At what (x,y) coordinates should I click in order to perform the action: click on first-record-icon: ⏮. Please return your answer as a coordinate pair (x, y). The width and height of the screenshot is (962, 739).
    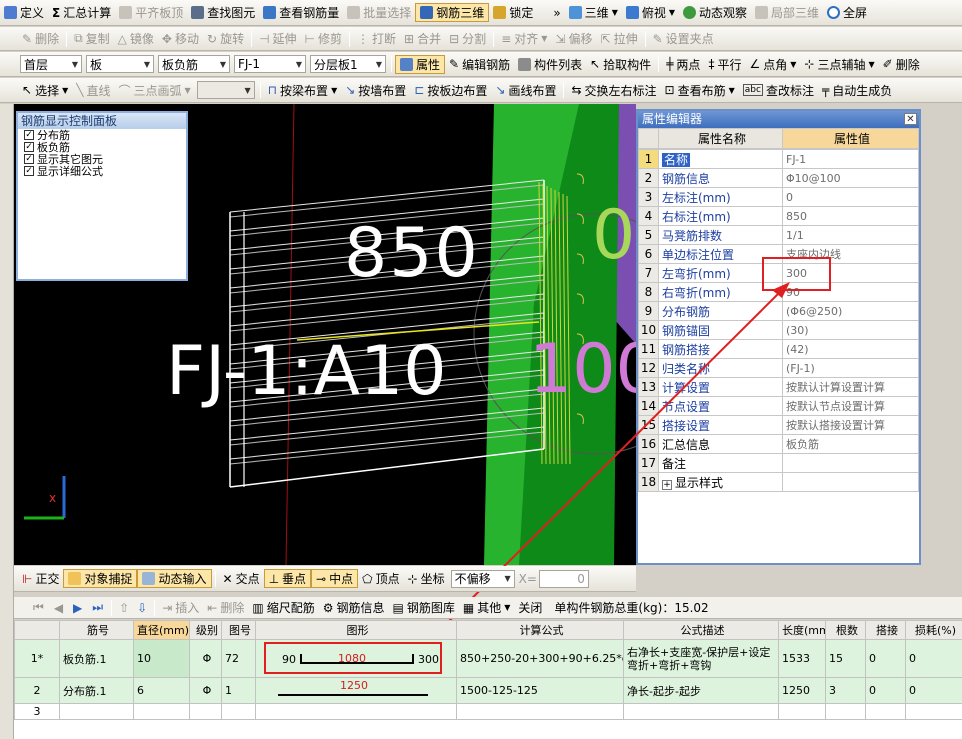
    Looking at the image, I should click on (38, 607).